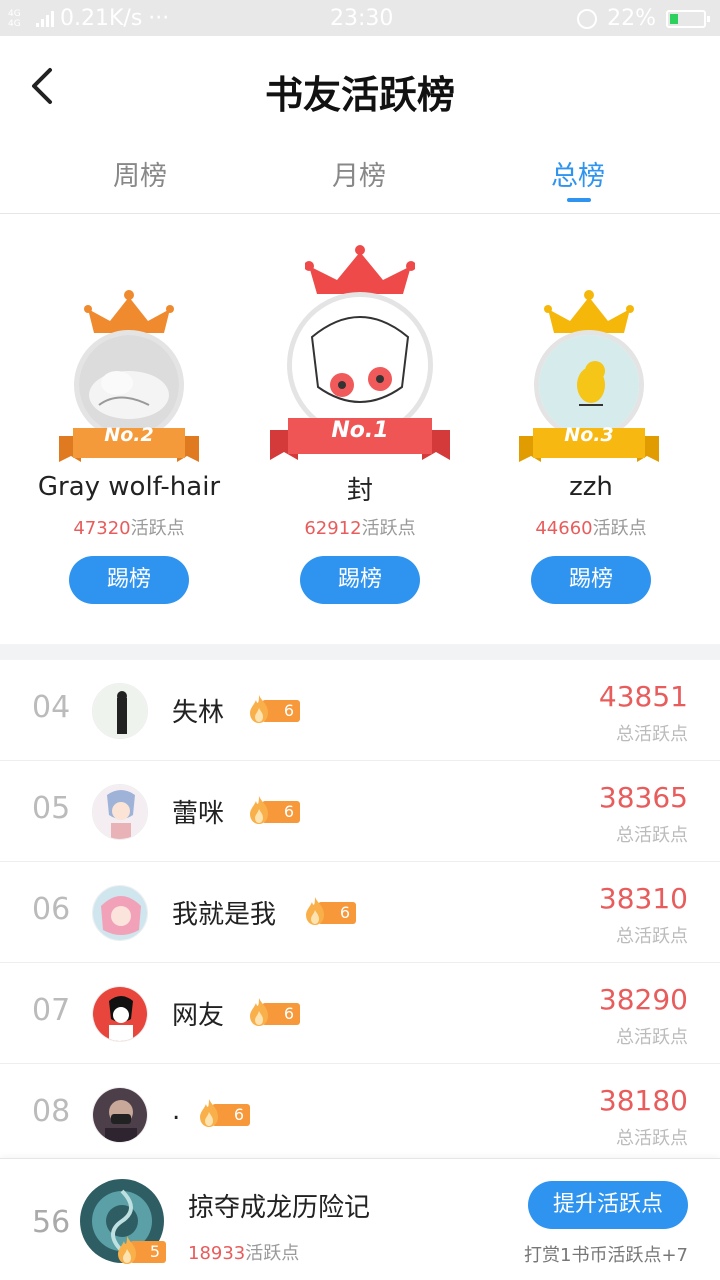 The width and height of the screenshot is (720, 1280). What do you see at coordinates (360, 528) in the screenshot?
I see `podium-points: 62912活跃点` at bounding box center [360, 528].